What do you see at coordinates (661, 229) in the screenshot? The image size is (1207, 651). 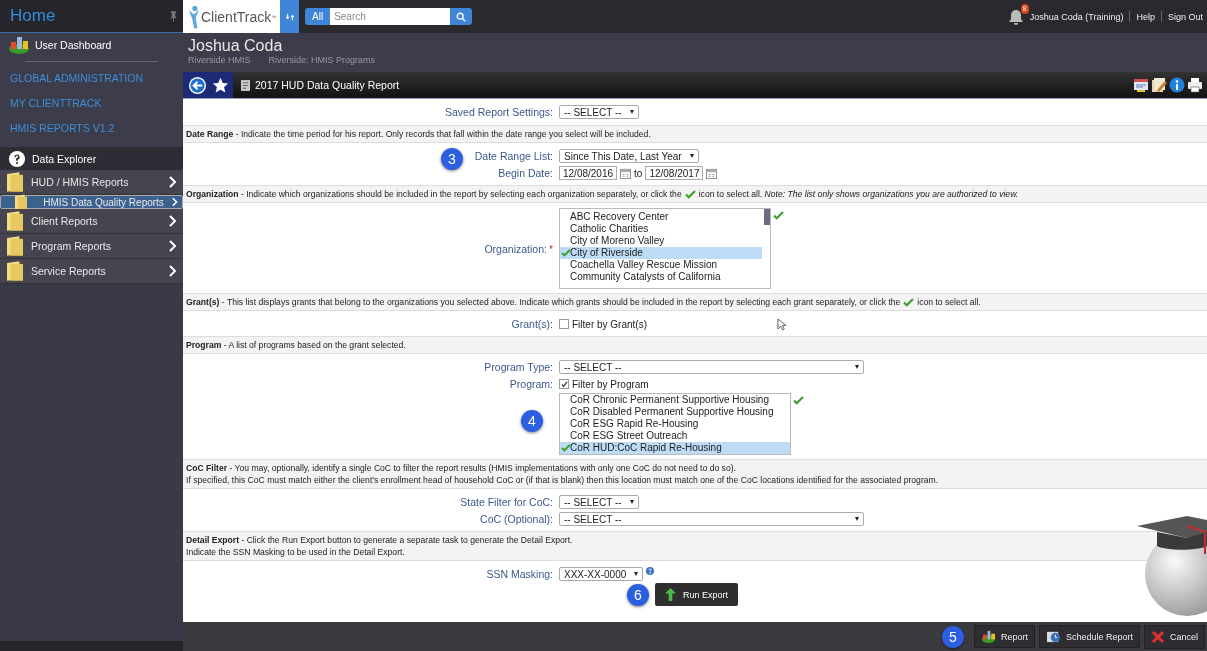 I see `list-option: Catholic Charities` at bounding box center [661, 229].